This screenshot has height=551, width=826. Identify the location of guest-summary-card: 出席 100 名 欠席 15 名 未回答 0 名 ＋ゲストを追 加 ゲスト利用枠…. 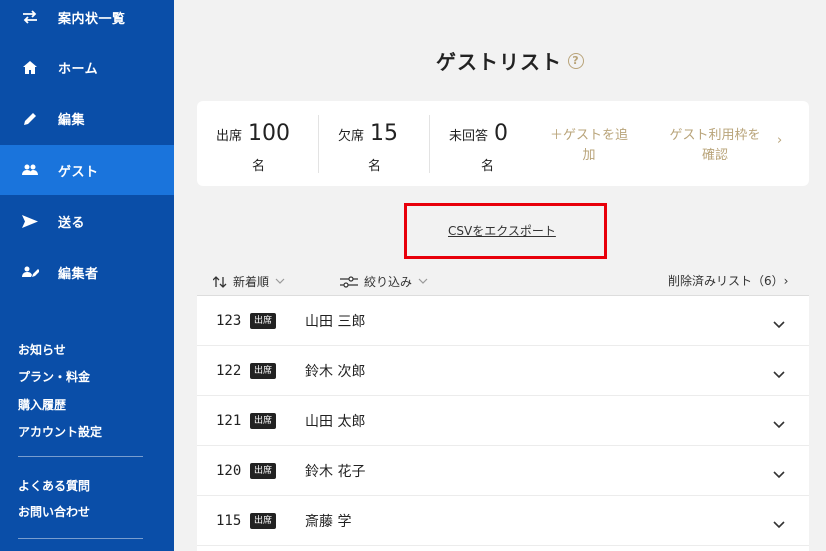
(503, 143).